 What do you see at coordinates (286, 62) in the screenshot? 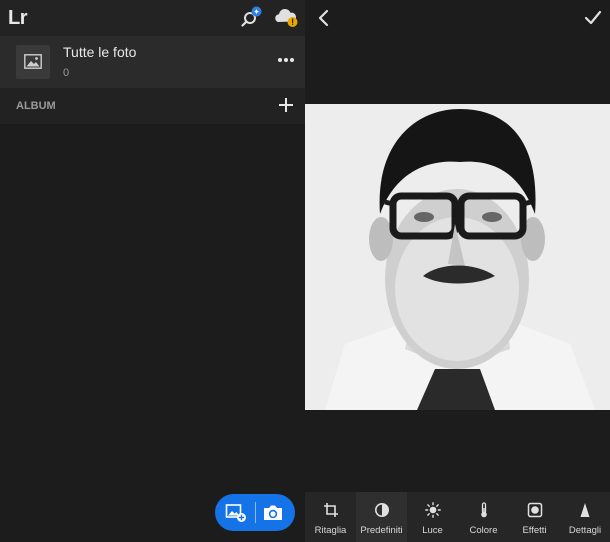
I see `more-horizontal-icon` at bounding box center [286, 62].